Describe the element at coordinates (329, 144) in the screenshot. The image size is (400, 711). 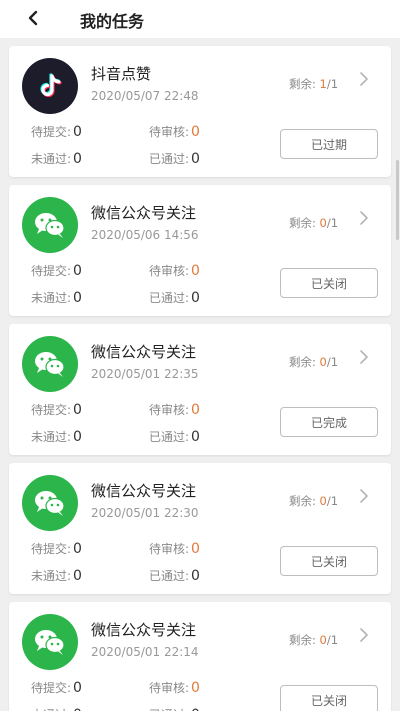
I see `status-button: 已过期` at that location.